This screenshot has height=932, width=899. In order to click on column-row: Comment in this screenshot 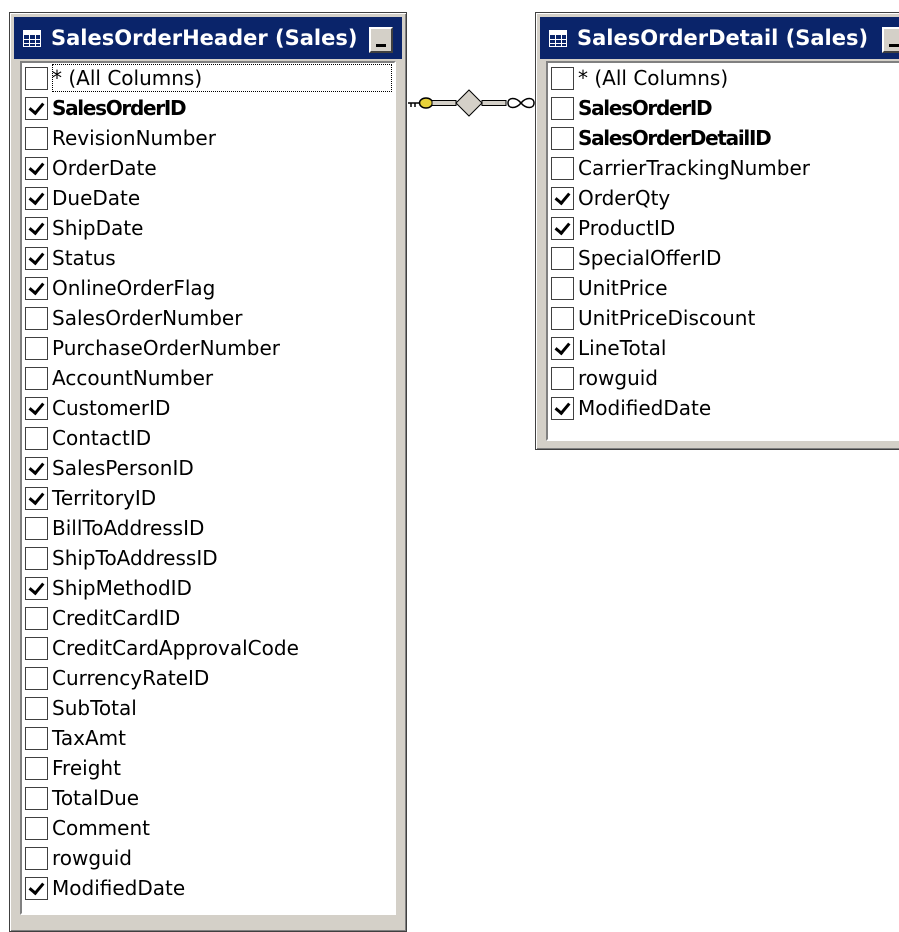, I will do `click(208, 828)`.